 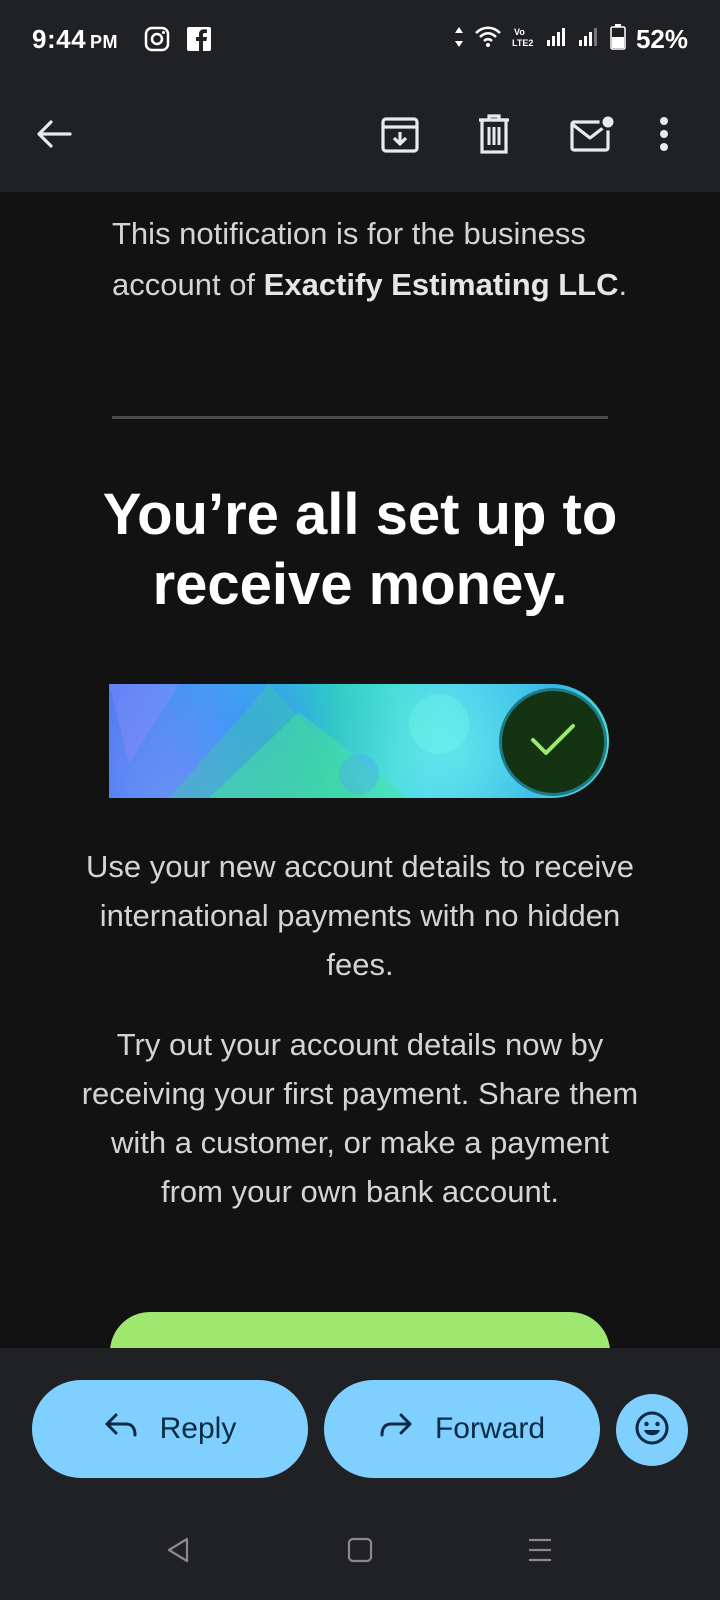 I want to click on volte-icon: Vo LTE2, so click(x=524, y=39).